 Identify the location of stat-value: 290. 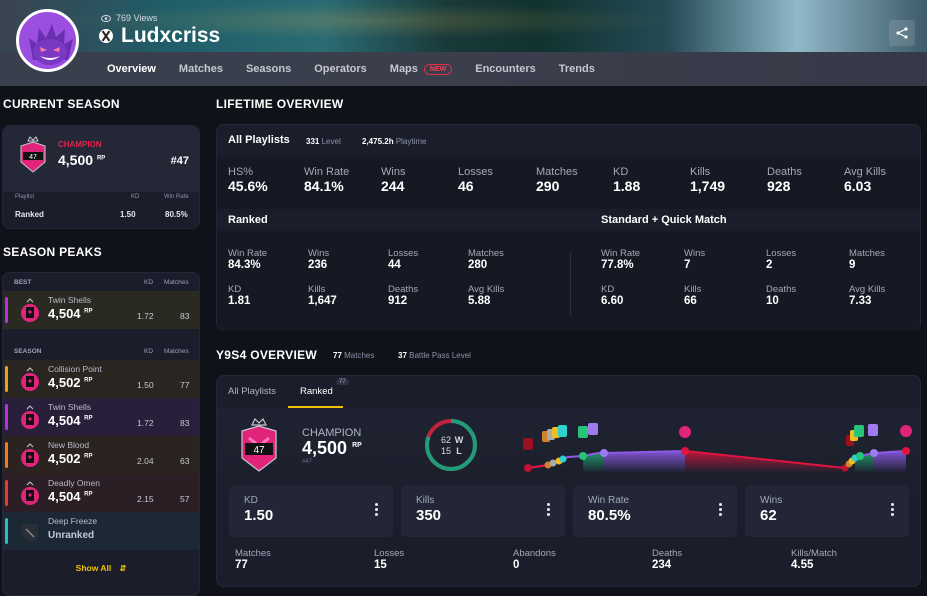
(548, 186).